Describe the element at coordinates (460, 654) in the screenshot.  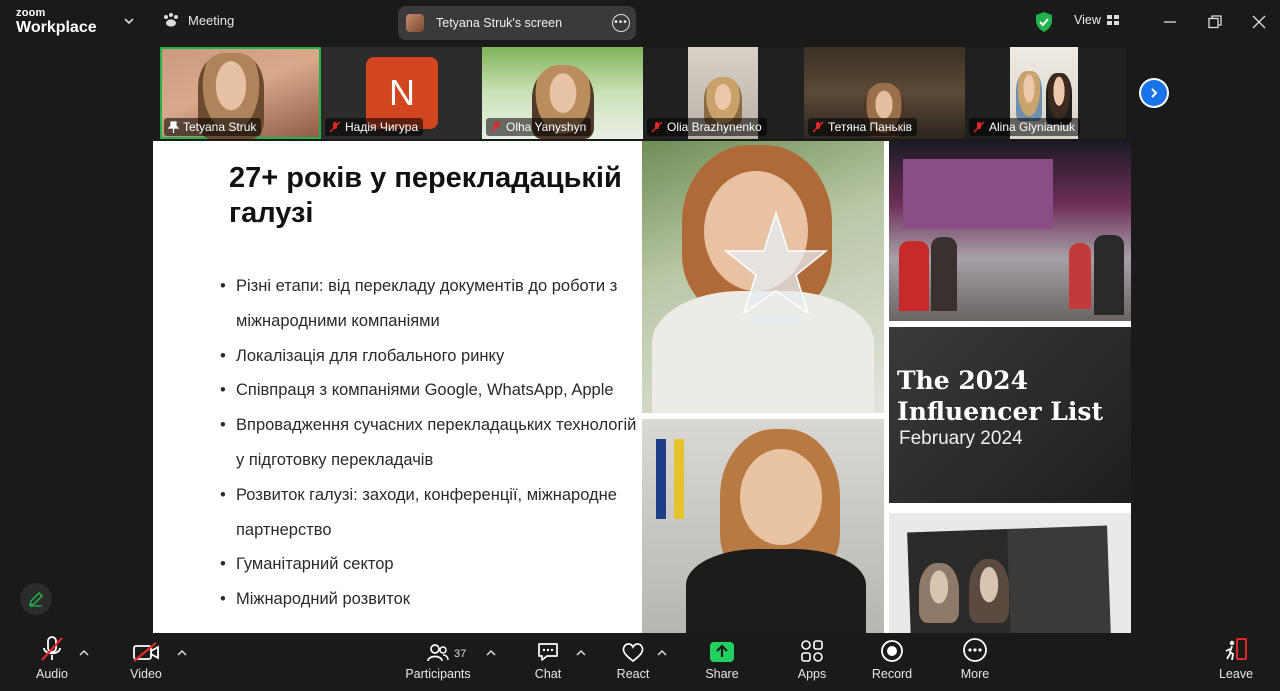
I see `participants-count: 37` at that location.